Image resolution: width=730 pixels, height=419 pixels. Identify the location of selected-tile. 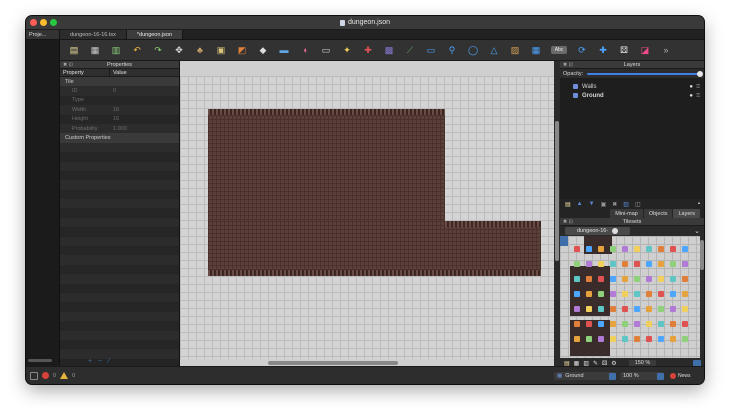
(564, 241).